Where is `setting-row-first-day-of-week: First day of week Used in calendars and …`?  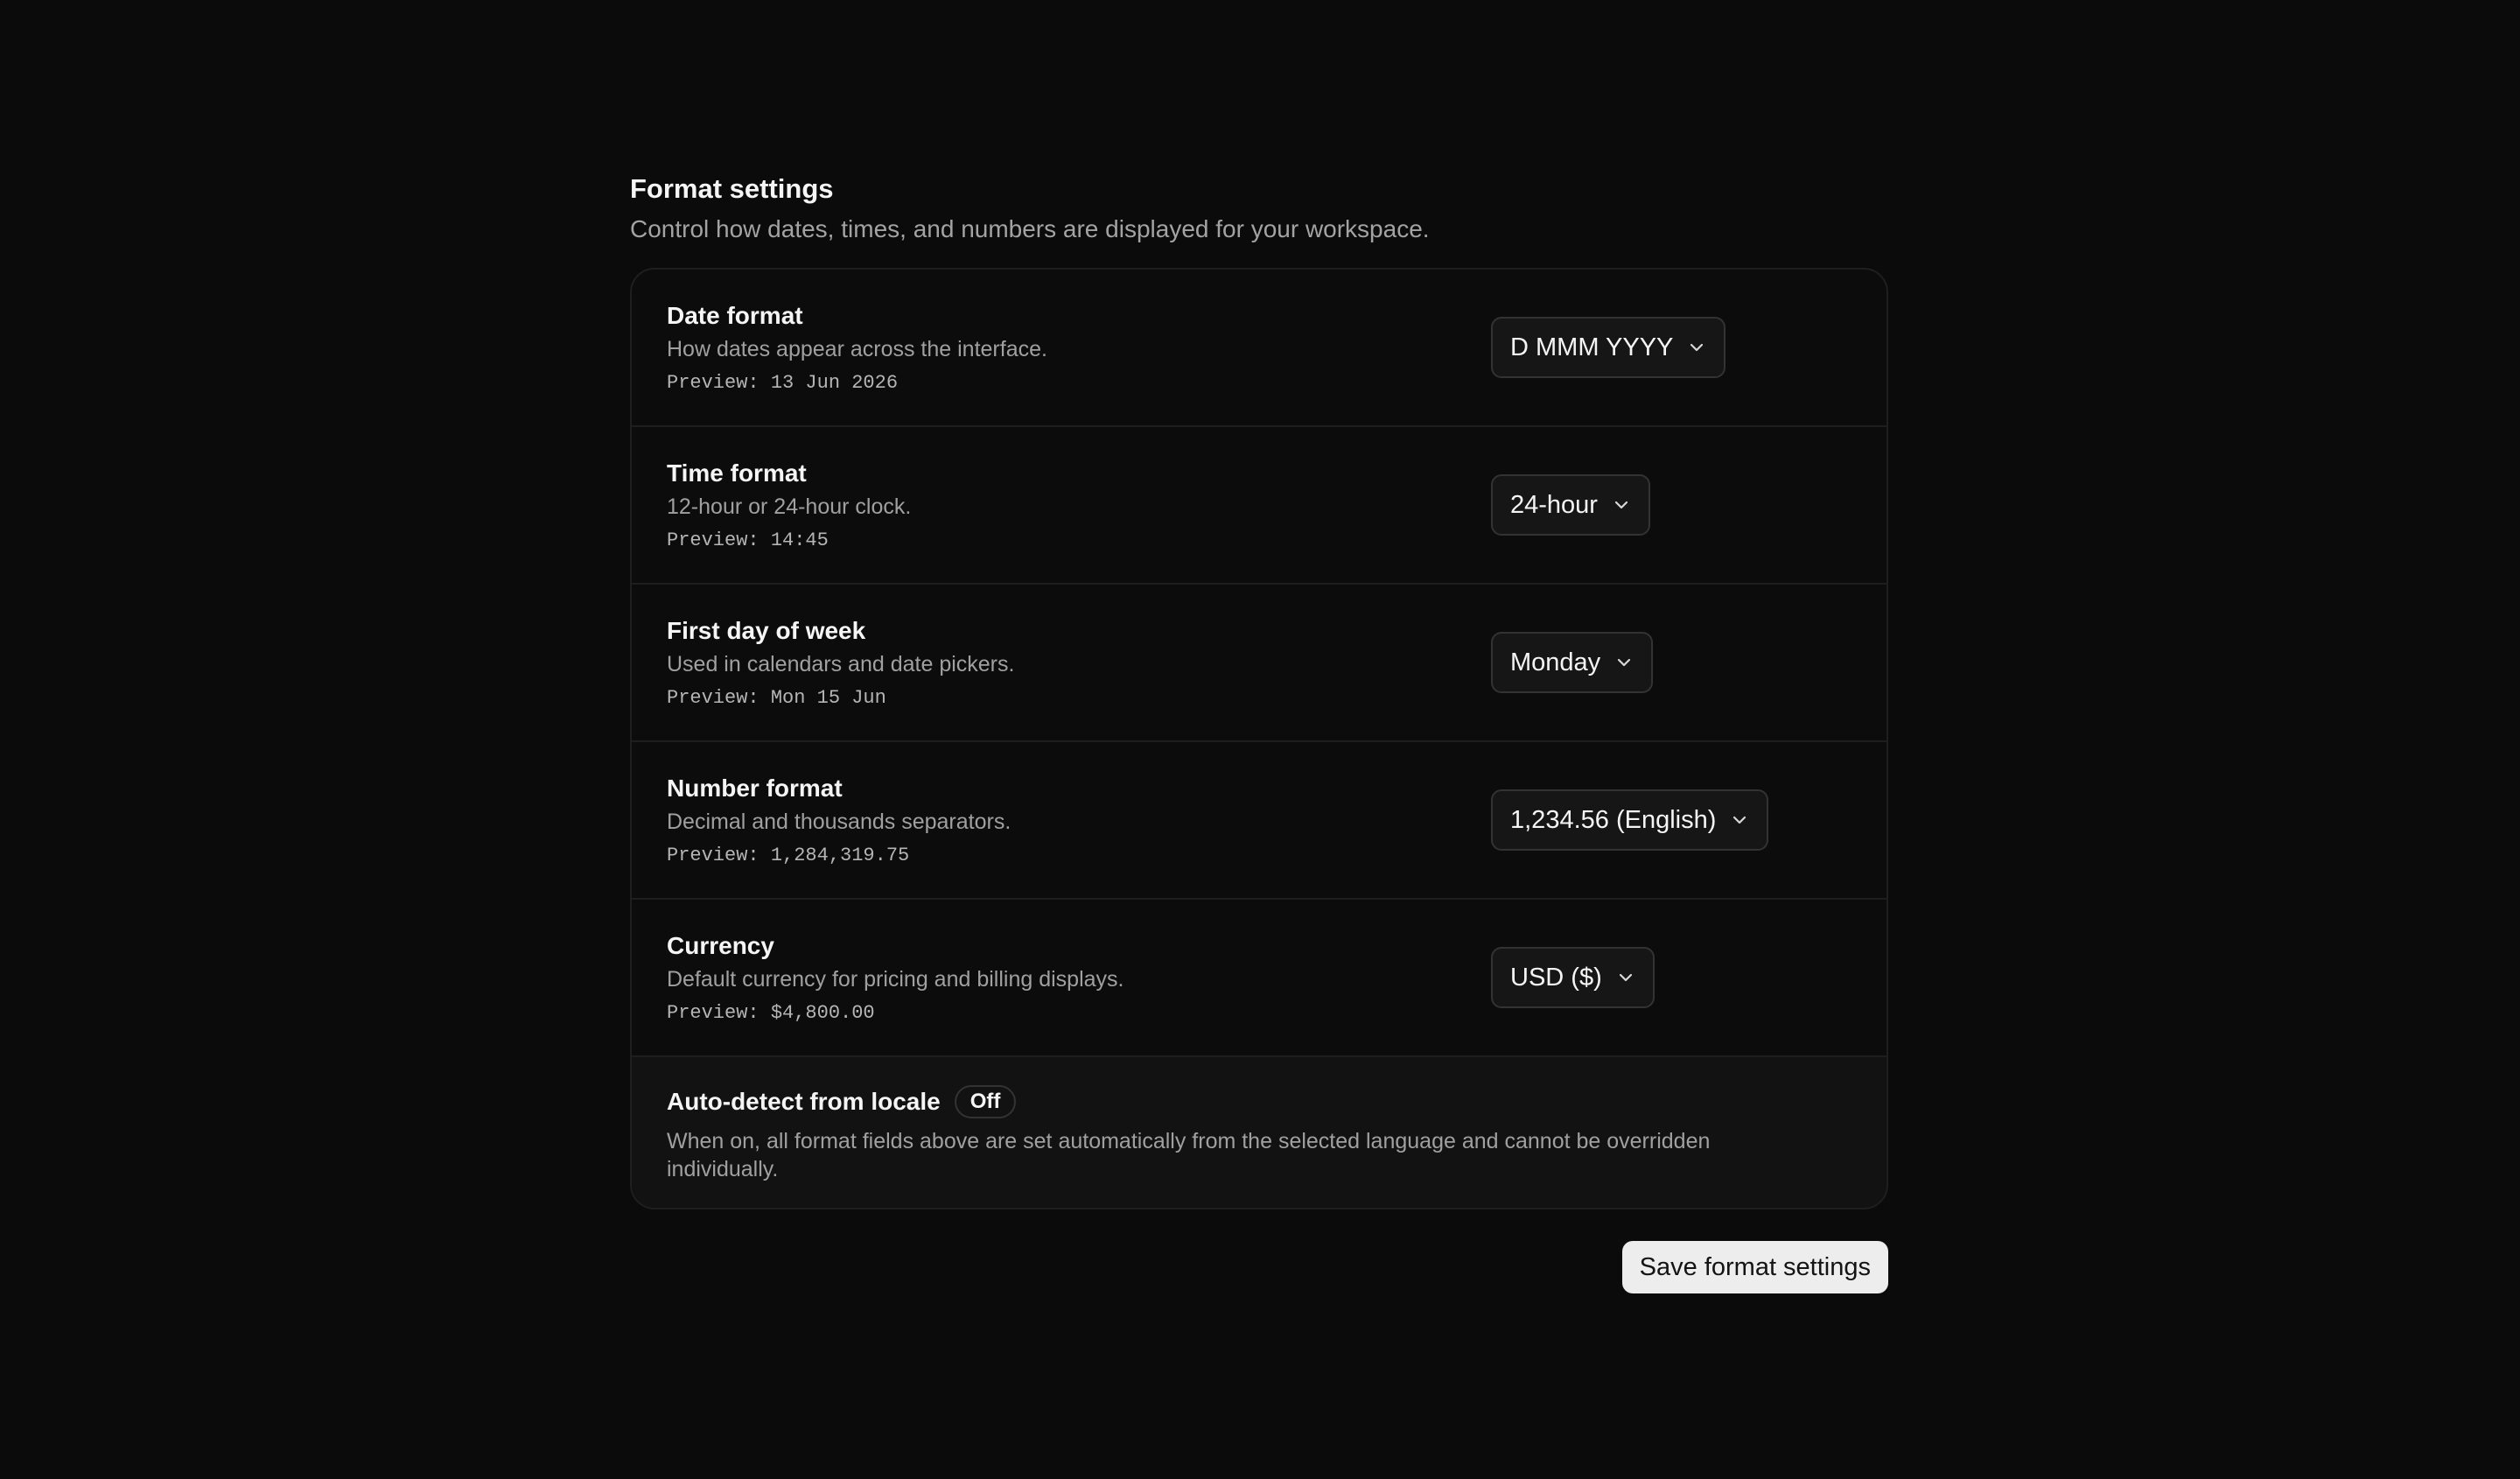 setting-row-first-day-of-week: First day of week Used in calendars and … is located at coordinates (1259, 663).